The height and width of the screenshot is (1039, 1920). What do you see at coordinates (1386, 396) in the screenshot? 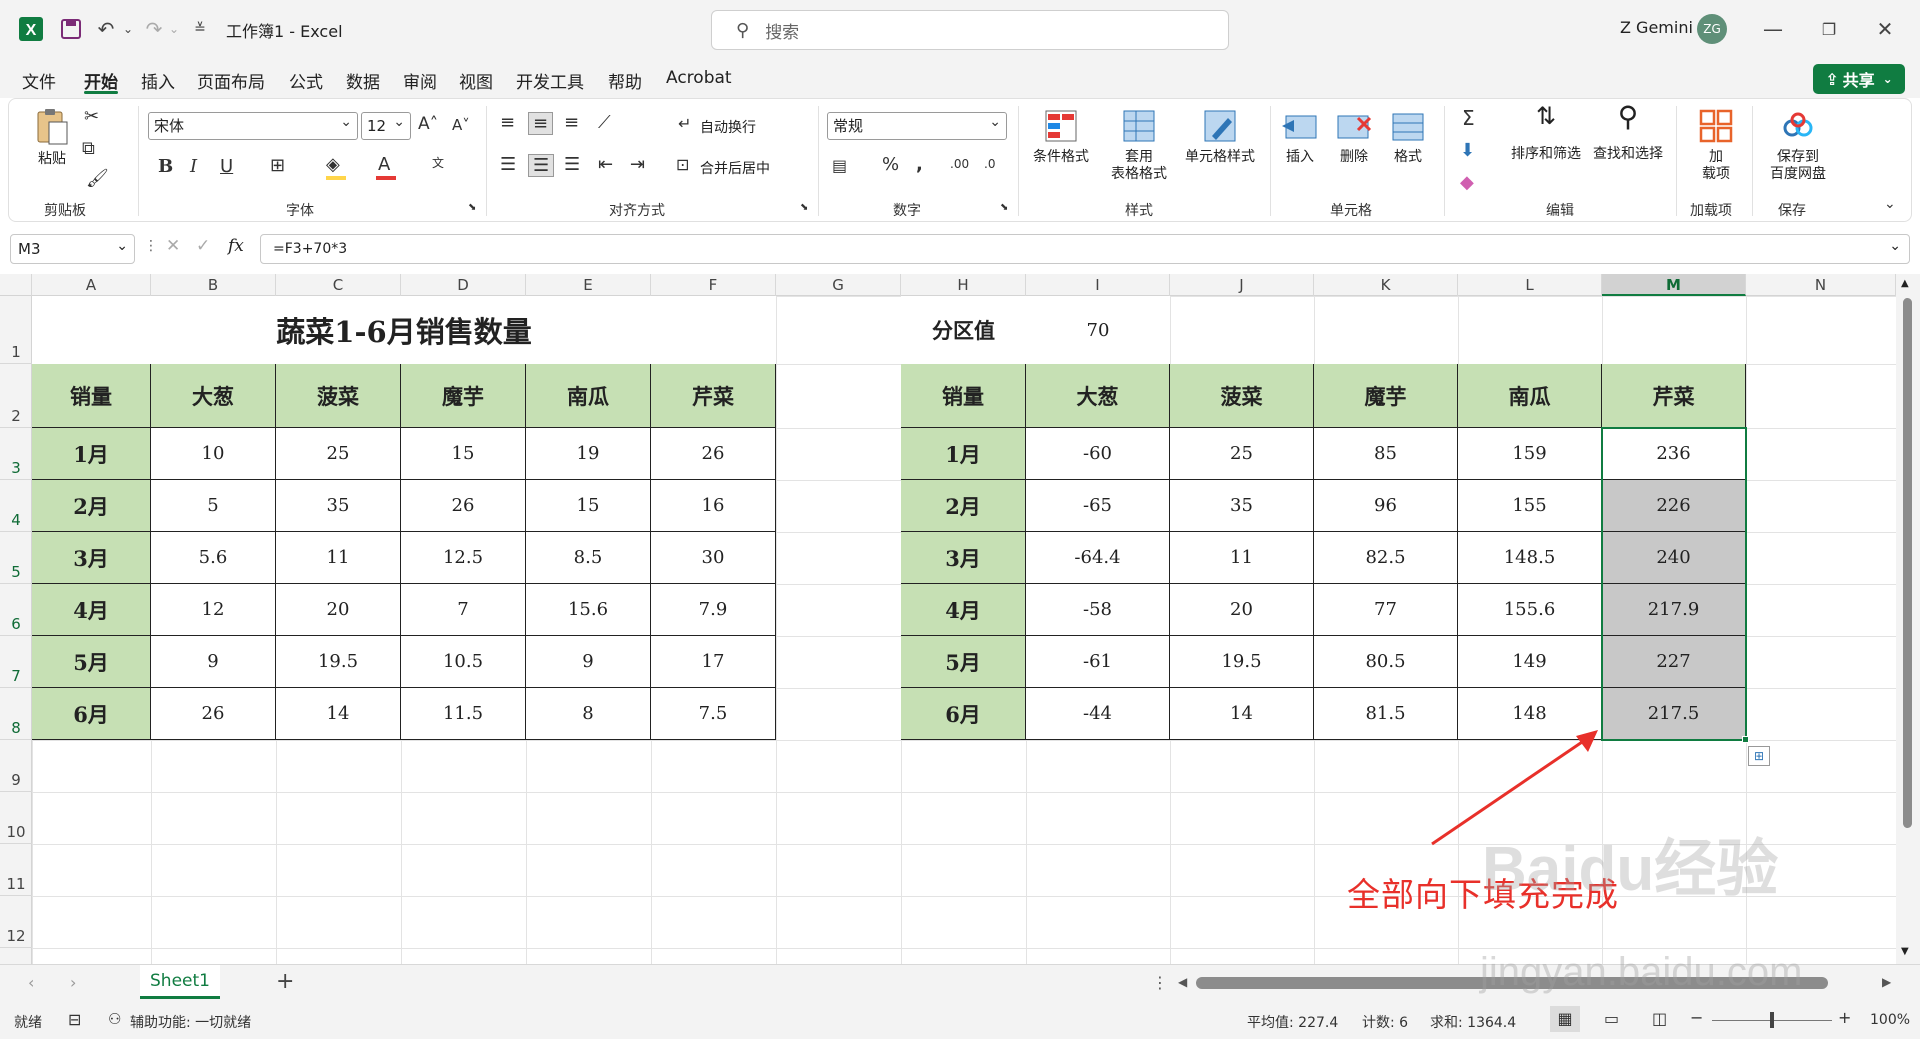
I see `table-header-cell: 魔芋` at bounding box center [1386, 396].